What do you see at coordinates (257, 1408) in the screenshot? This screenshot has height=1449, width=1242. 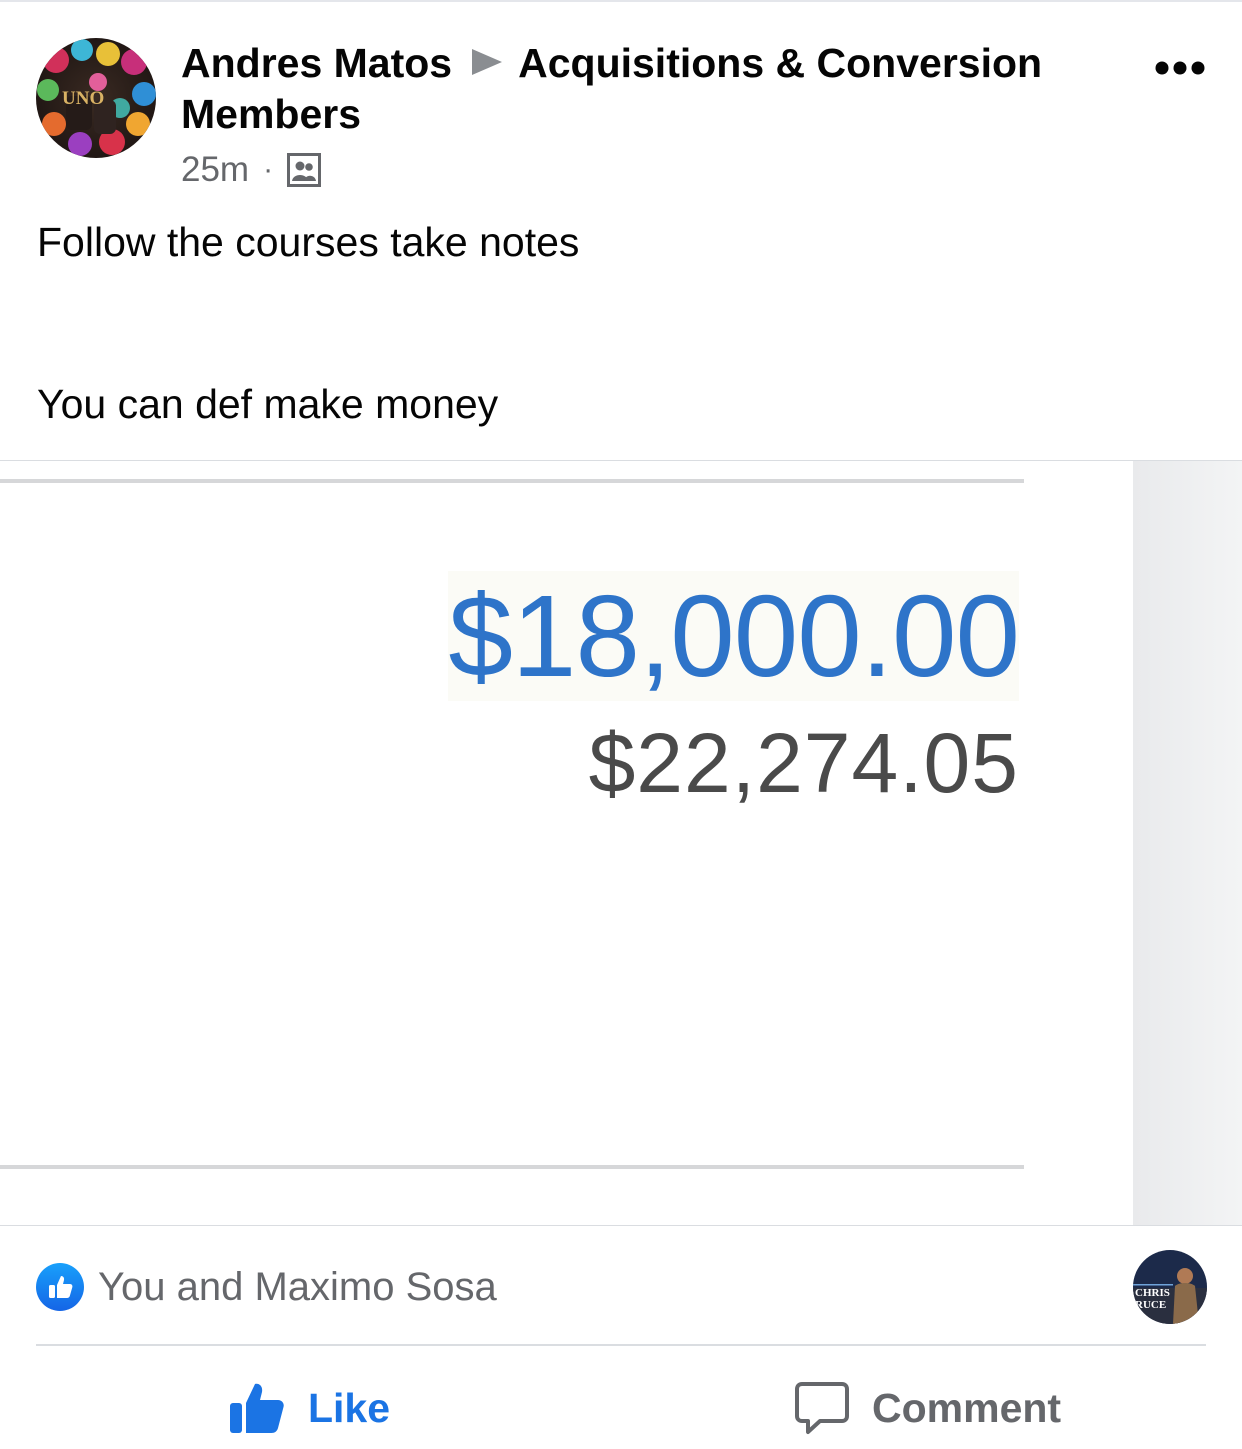 I see `like-thumb-icon` at bounding box center [257, 1408].